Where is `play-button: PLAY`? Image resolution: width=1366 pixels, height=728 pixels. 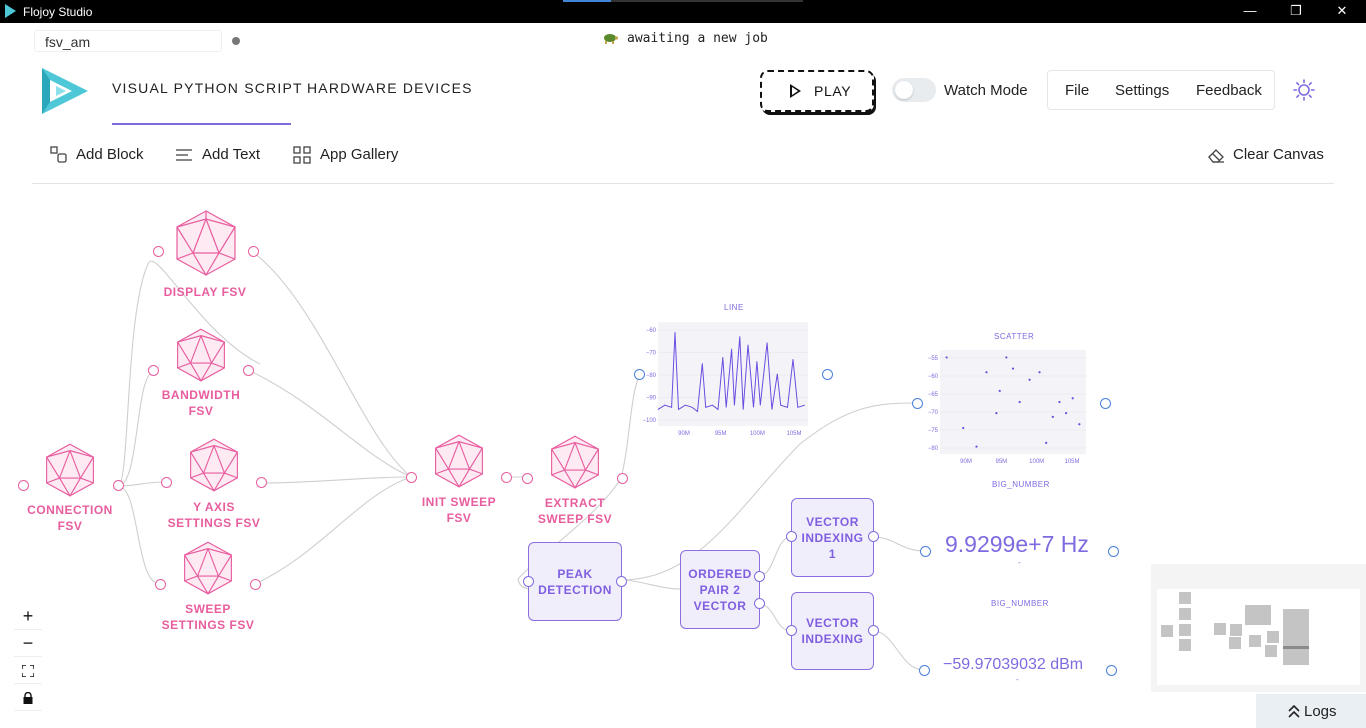 play-button: PLAY is located at coordinates (817, 91).